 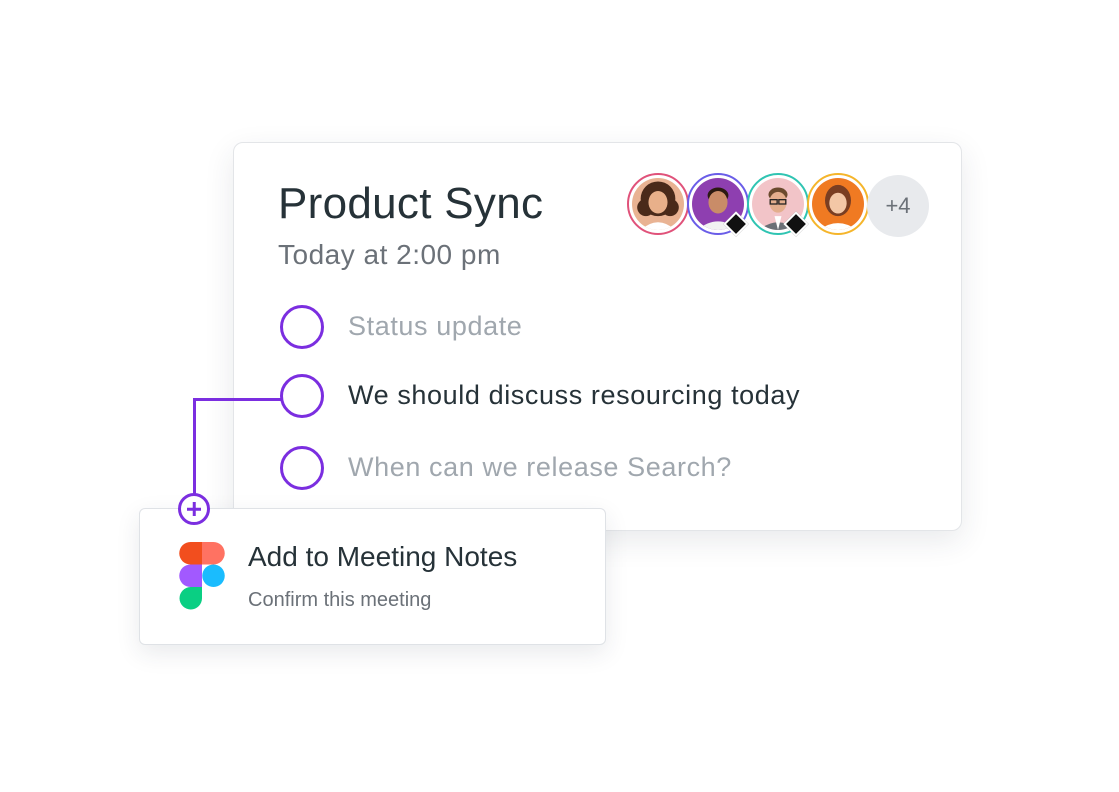 What do you see at coordinates (540, 467) in the screenshot?
I see `agenda-item-text: When can we release Search?` at bounding box center [540, 467].